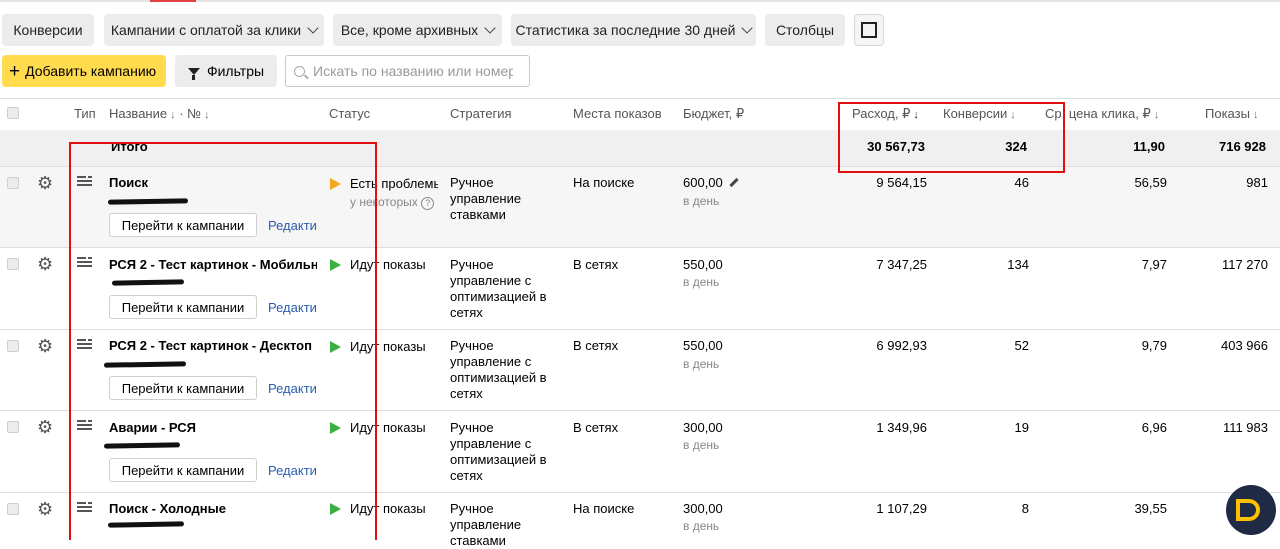  Describe the element at coordinates (13, 113) in the screenshot. I see `select-all-checkbox` at that location.